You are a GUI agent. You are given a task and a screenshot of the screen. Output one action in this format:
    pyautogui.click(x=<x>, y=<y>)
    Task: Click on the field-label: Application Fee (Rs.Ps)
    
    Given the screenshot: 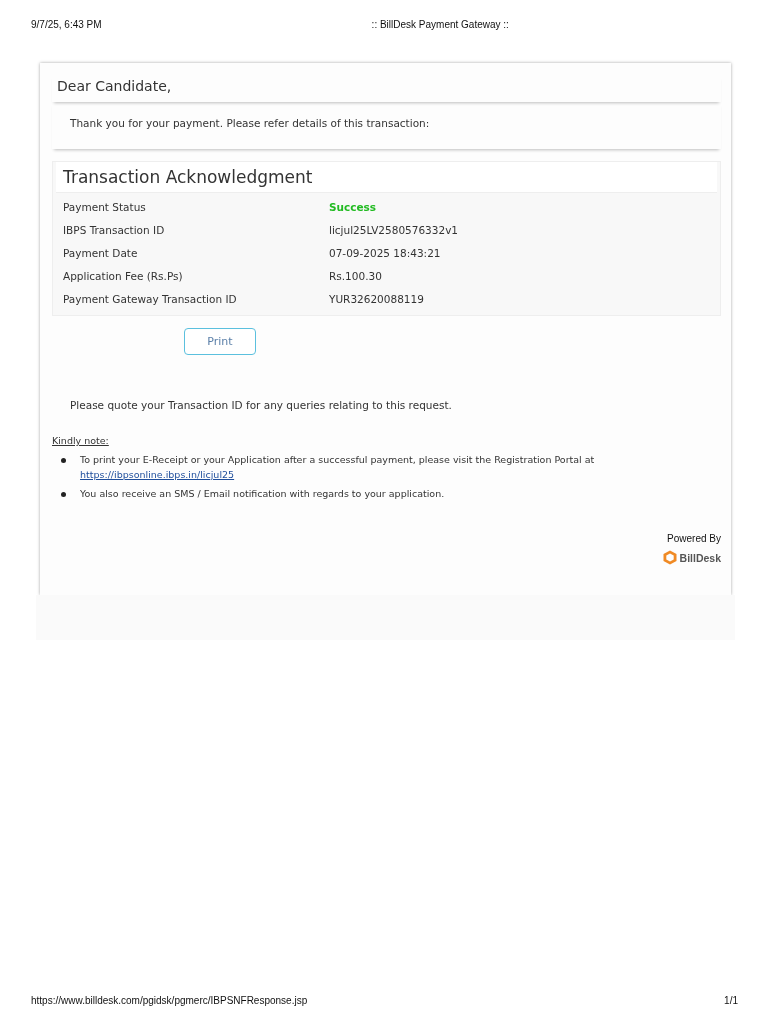 What is the action you would take?
    pyautogui.click(x=123, y=275)
    